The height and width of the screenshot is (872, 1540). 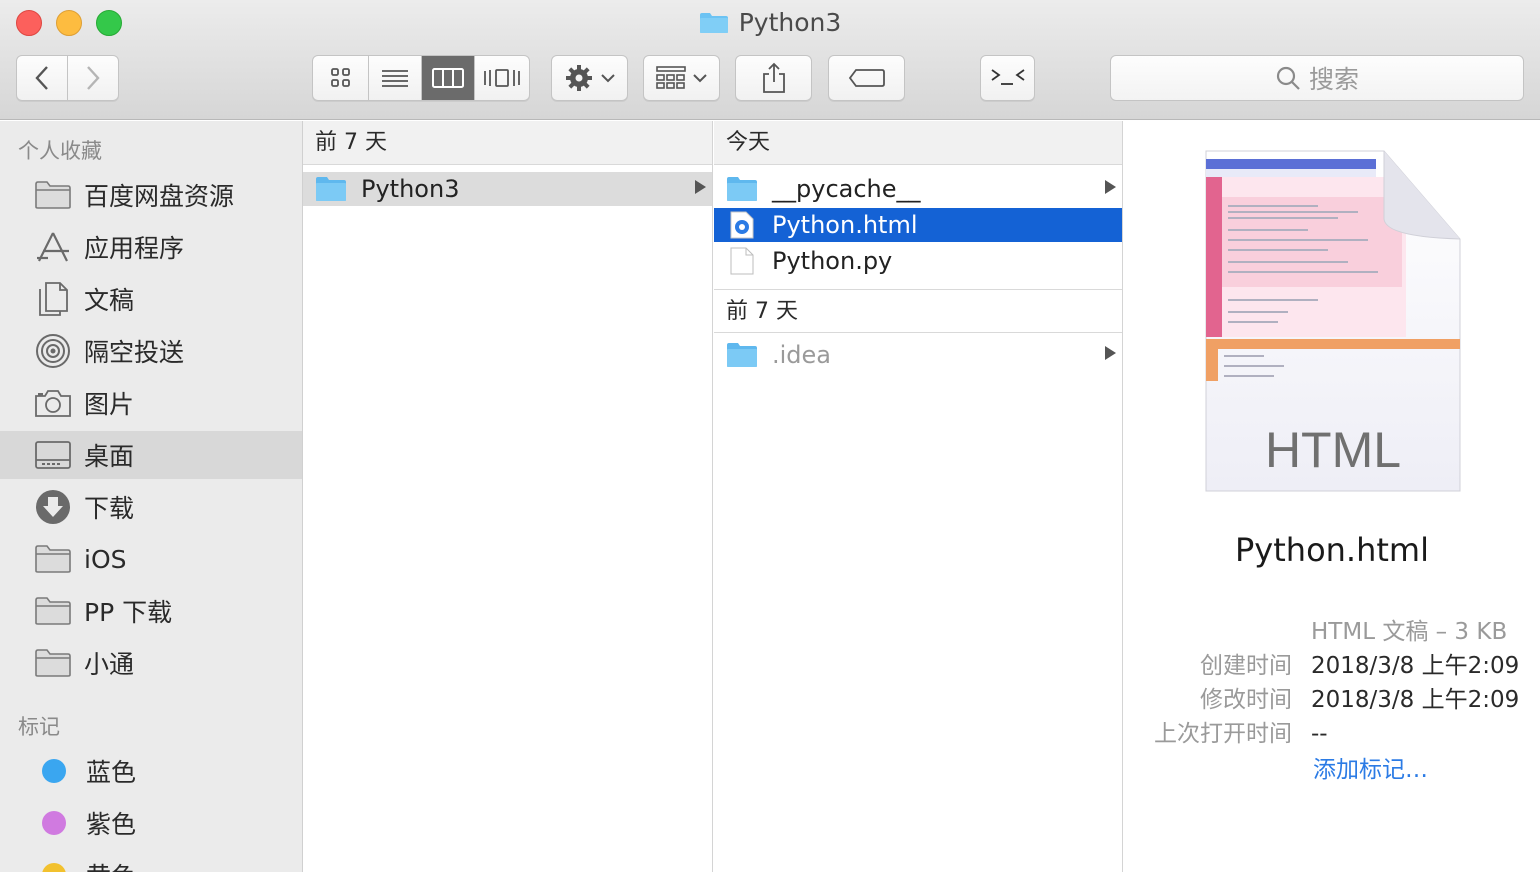 I want to click on back-forward-group, so click(x=67, y=78).